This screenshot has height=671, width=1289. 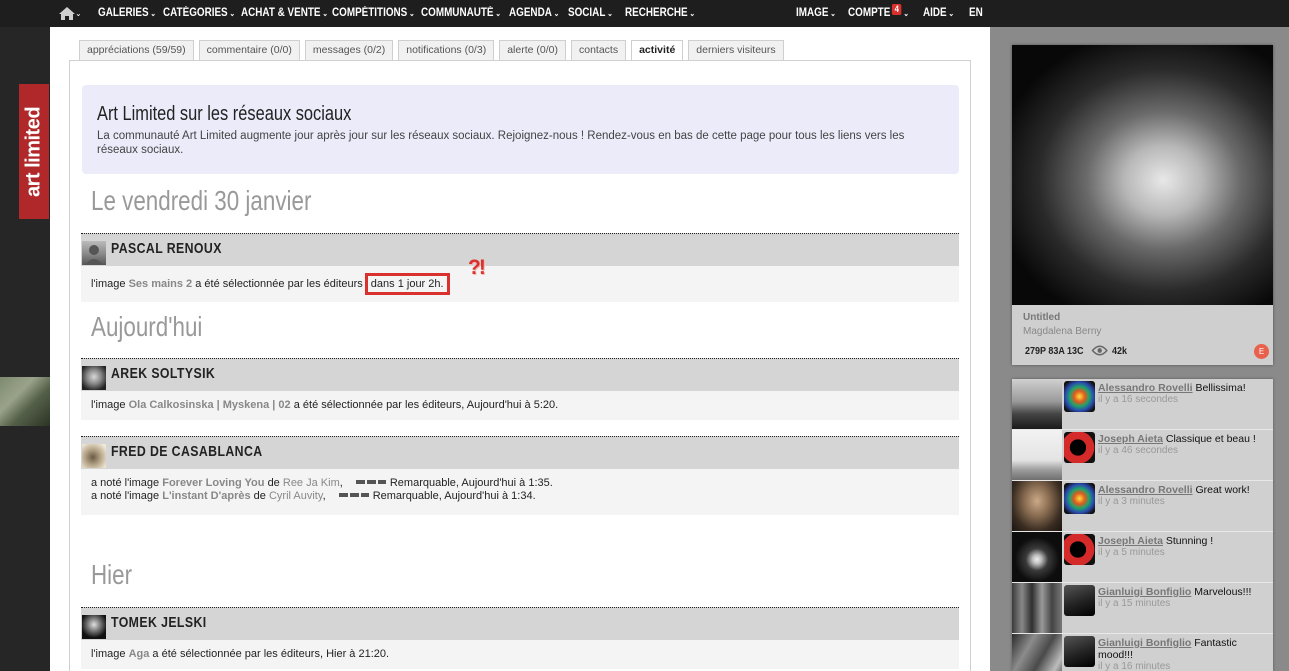 I want to click on annotation-mark: ?!, so click(x=477, y=267).